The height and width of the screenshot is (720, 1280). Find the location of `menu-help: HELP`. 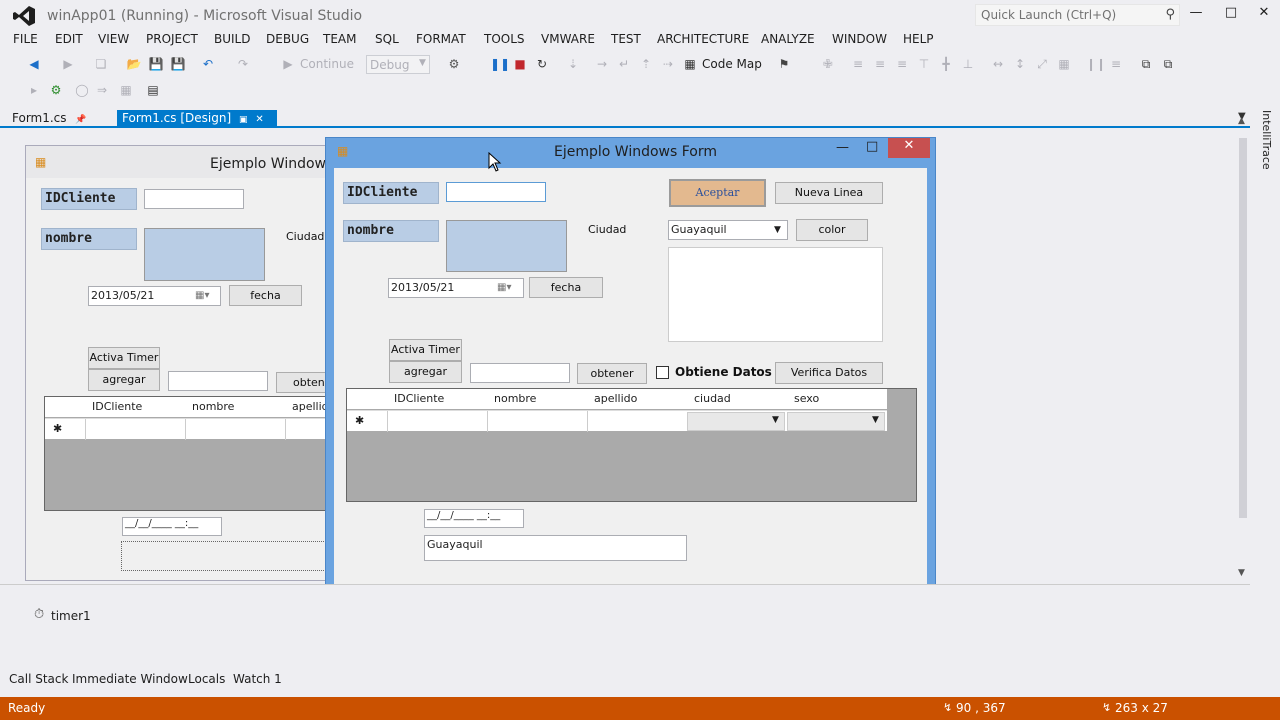

menu-help: HELP is located at coordinates (918, 39).